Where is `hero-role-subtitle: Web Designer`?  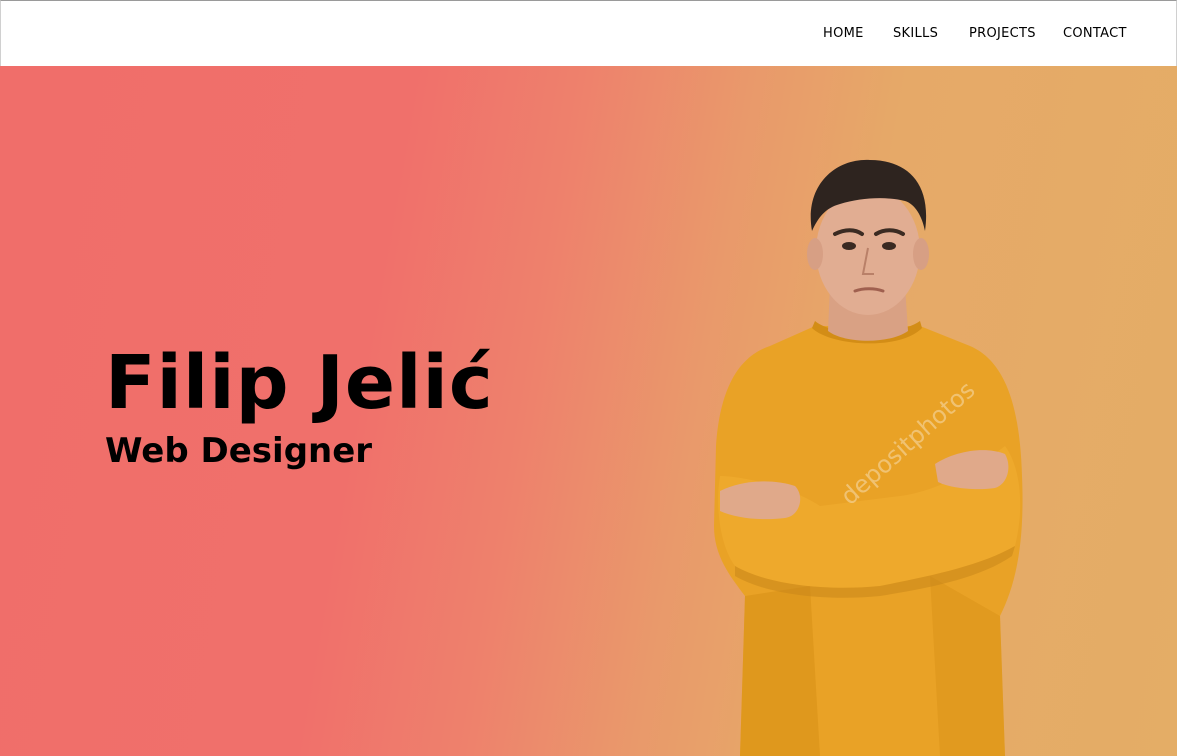 hero-role-subtitle: Web Designer is located at coordinates (239, 451).